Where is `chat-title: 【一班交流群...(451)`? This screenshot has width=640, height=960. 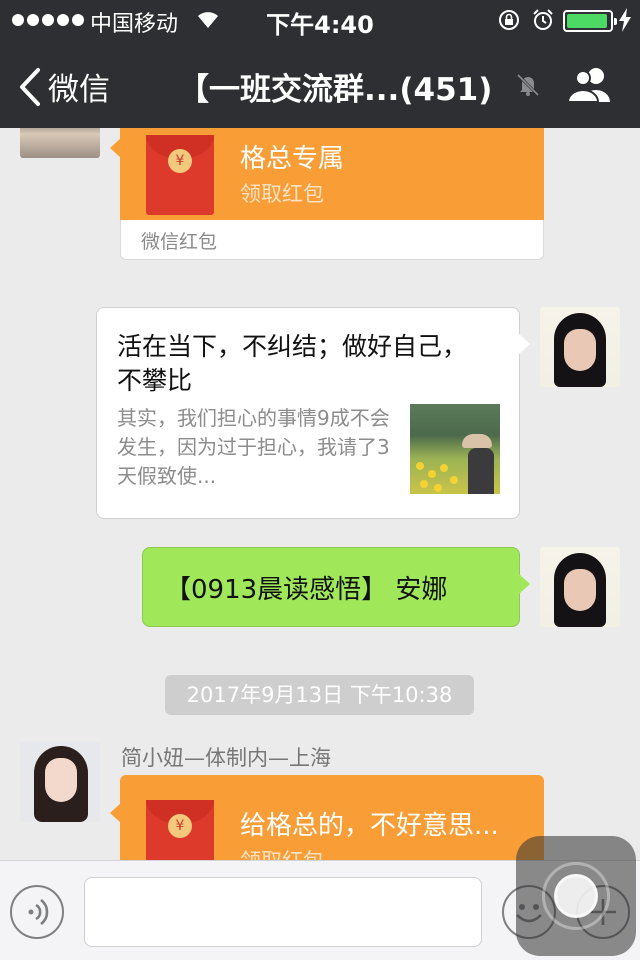
chat-title: 【一班交流群...(451) is located at coordinates (335, 90).